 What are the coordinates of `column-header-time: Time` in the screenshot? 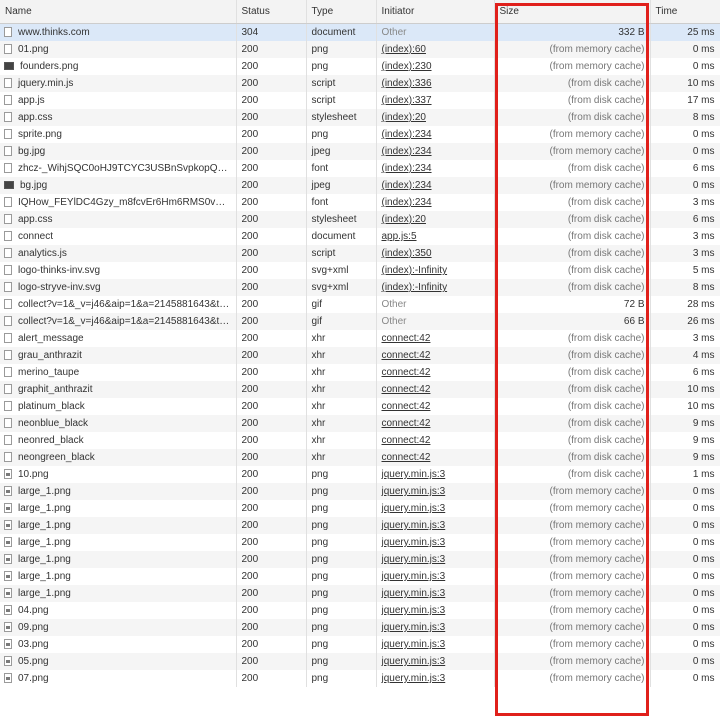 It's located at (685, 12).